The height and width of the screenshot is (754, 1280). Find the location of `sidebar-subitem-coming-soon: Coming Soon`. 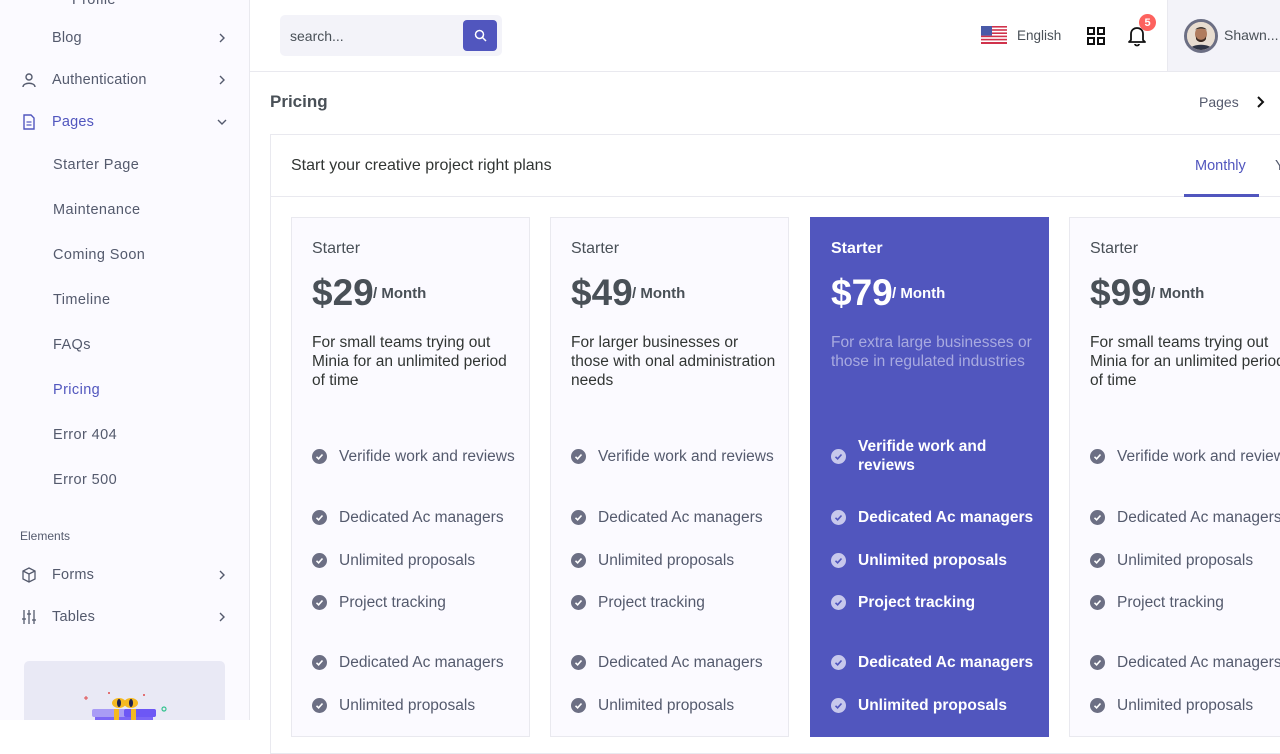

sidebar-subitem-coming-soon: Coming Soon is located at coordinates (99, 255).